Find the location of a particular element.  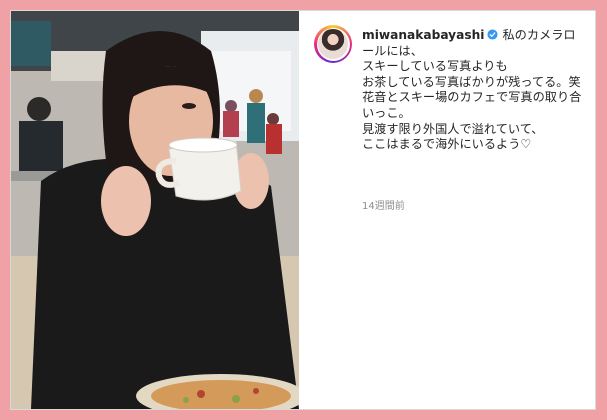

verified-badge-icon is located at coordinates (492, 34).